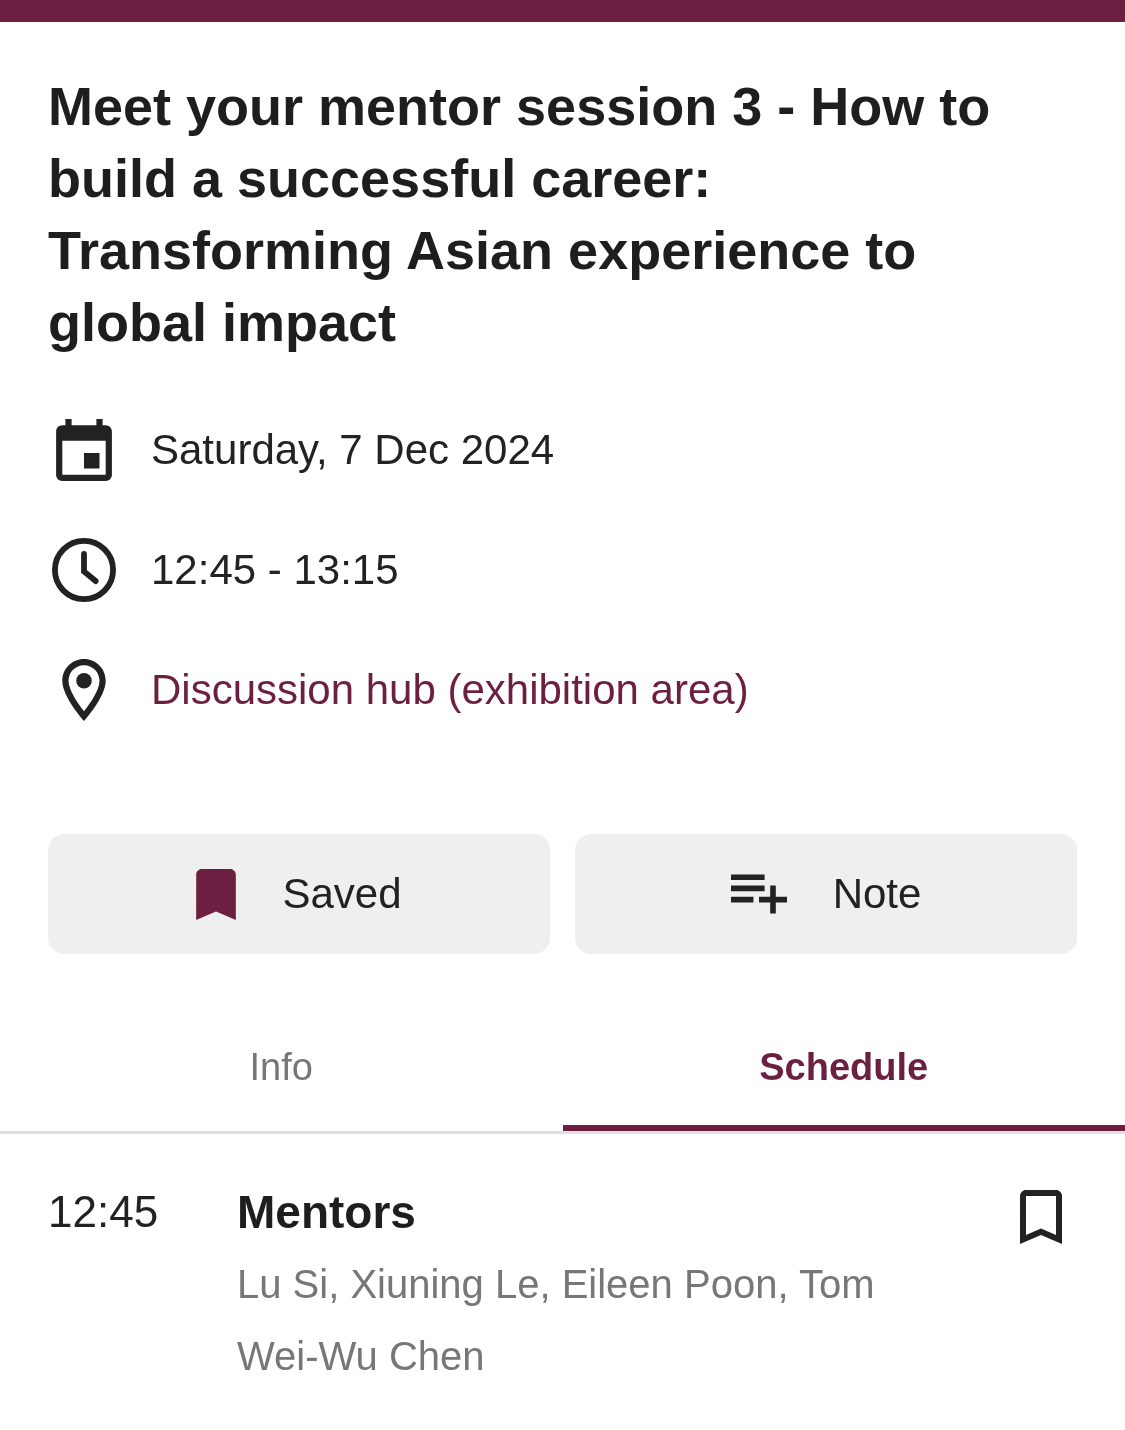 Image resolution: width=1125 pixels, height=1430 pixels. What do you see at coordinates (84, 450) in the screenshot?
I see `calendar-icon` at bounding box center [84, 450].